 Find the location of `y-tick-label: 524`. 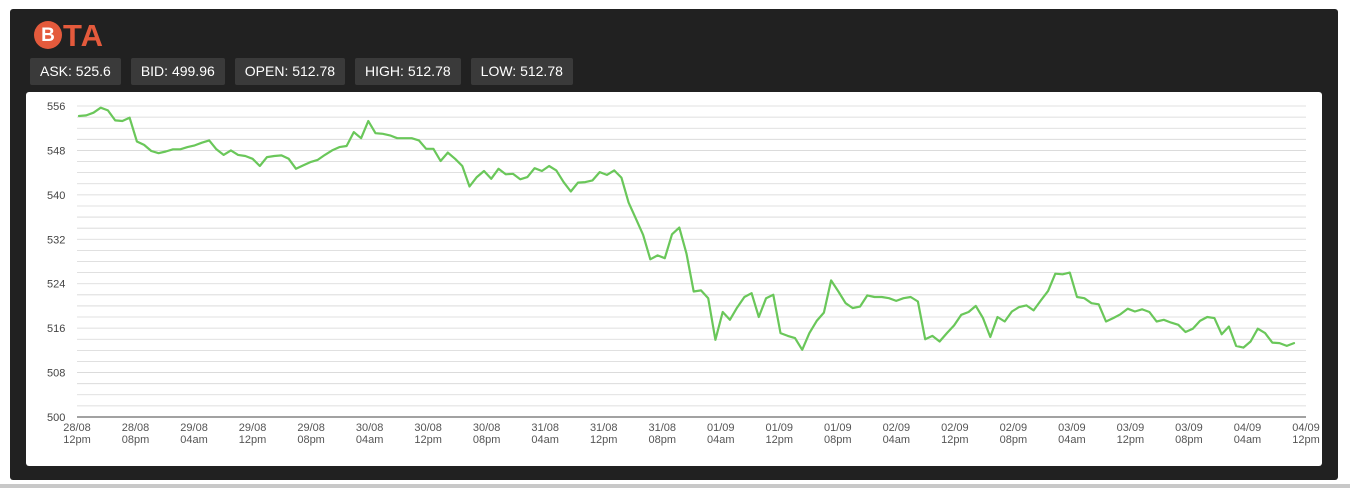

y-tick-label: 524 is located at coordinates (56, 285).